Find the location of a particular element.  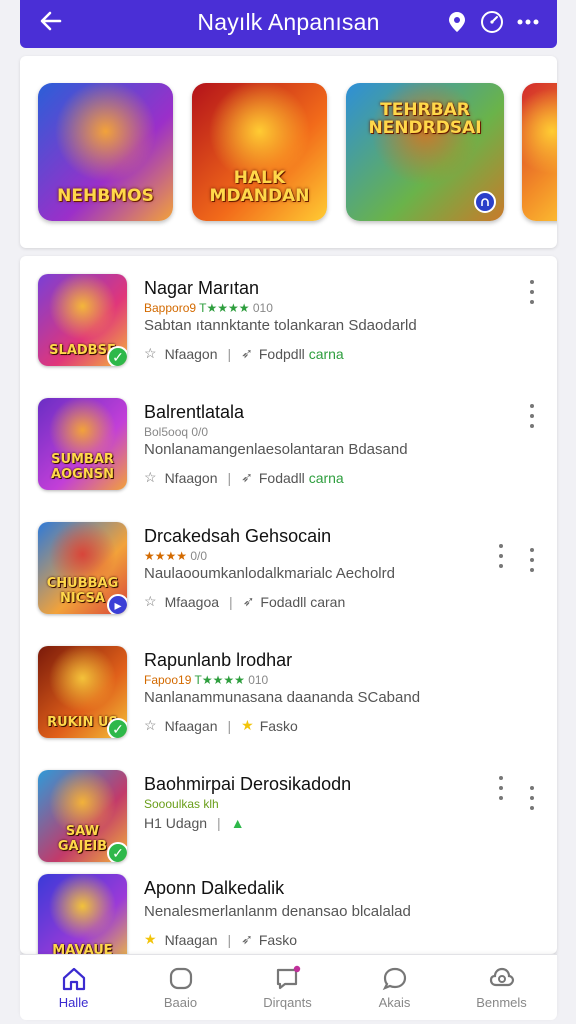

app-footer: ☆ Mfaagoa | ➶ Fodadll caran is located at coordinates (245, 601).